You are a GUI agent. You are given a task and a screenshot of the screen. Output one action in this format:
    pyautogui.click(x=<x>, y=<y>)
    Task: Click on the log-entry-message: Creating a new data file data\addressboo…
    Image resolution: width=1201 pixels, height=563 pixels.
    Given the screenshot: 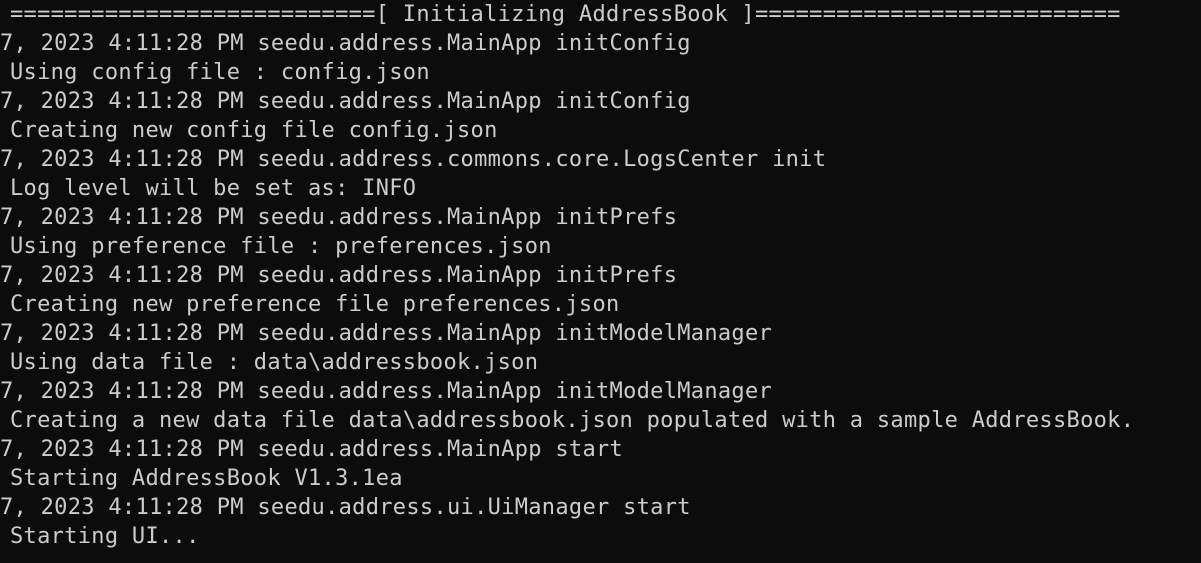 What is the action you would take?
    pyautogui.click(x=572, y=420)
    